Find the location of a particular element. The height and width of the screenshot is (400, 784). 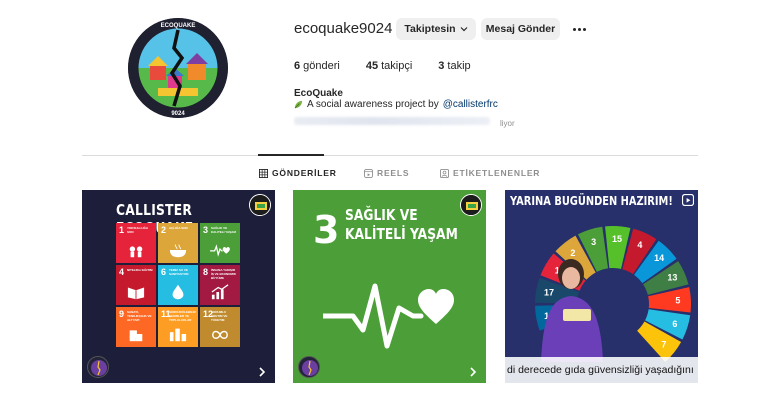

send-message-button: Mesaj Gönder is located at coordinates (520, 29).